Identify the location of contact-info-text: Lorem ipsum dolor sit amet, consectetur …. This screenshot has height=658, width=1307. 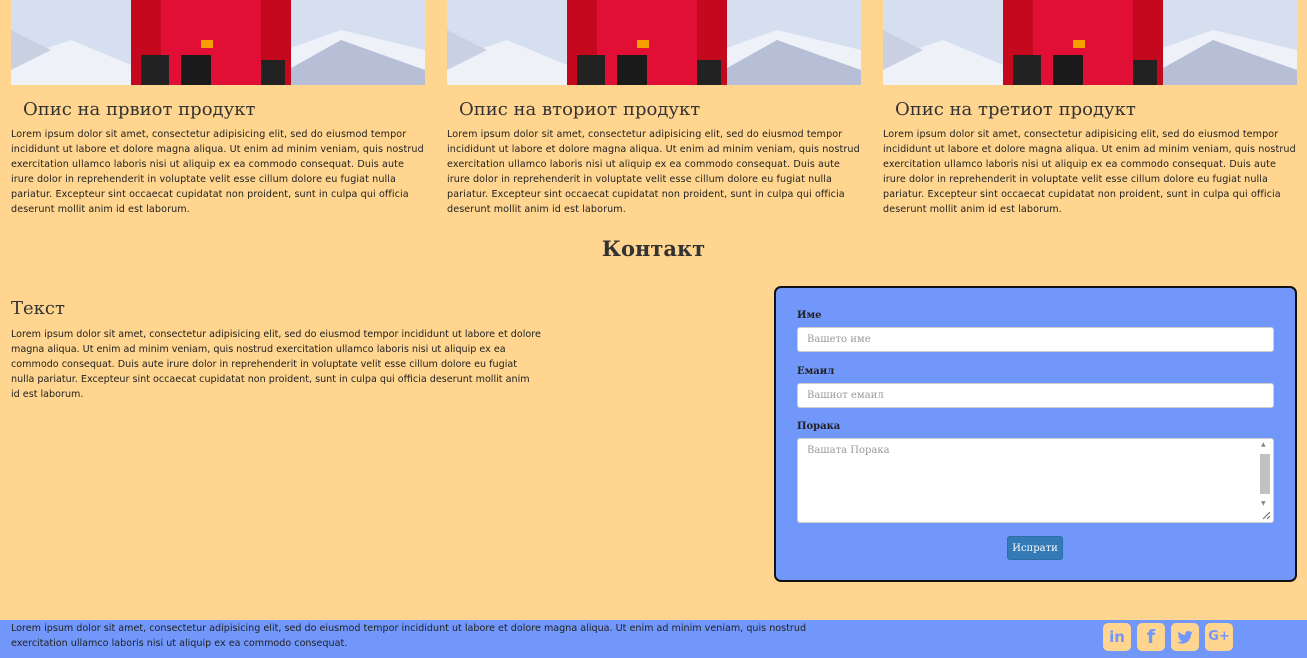
(276, 364).